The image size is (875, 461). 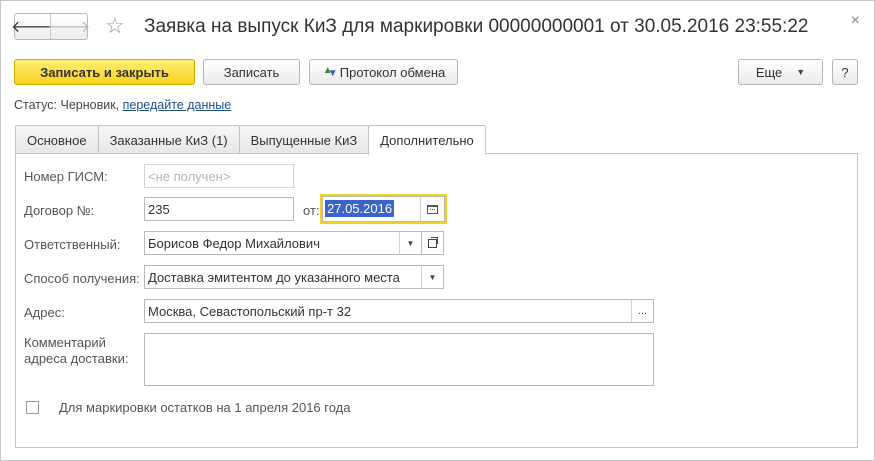 What do you see at coordinates (769, 72) in the screenshot?
I see `more-label: Еще` at bounding box center [769, 72].